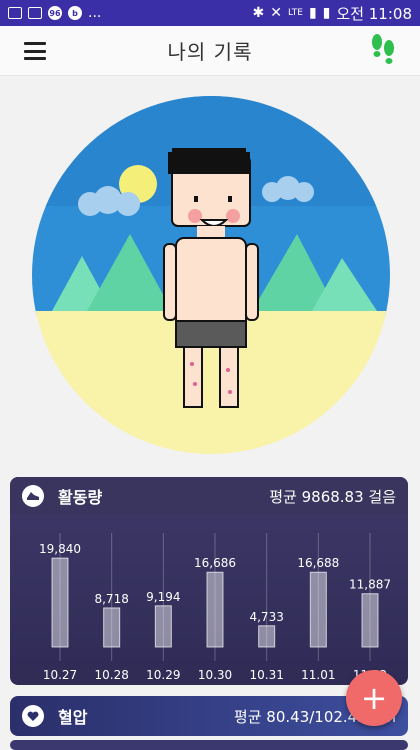 The image size is (420, 750). Describe the element at coordinates (111, 675) in the screenshot. I see `chart-x-tick-label: 10.28` at that location.